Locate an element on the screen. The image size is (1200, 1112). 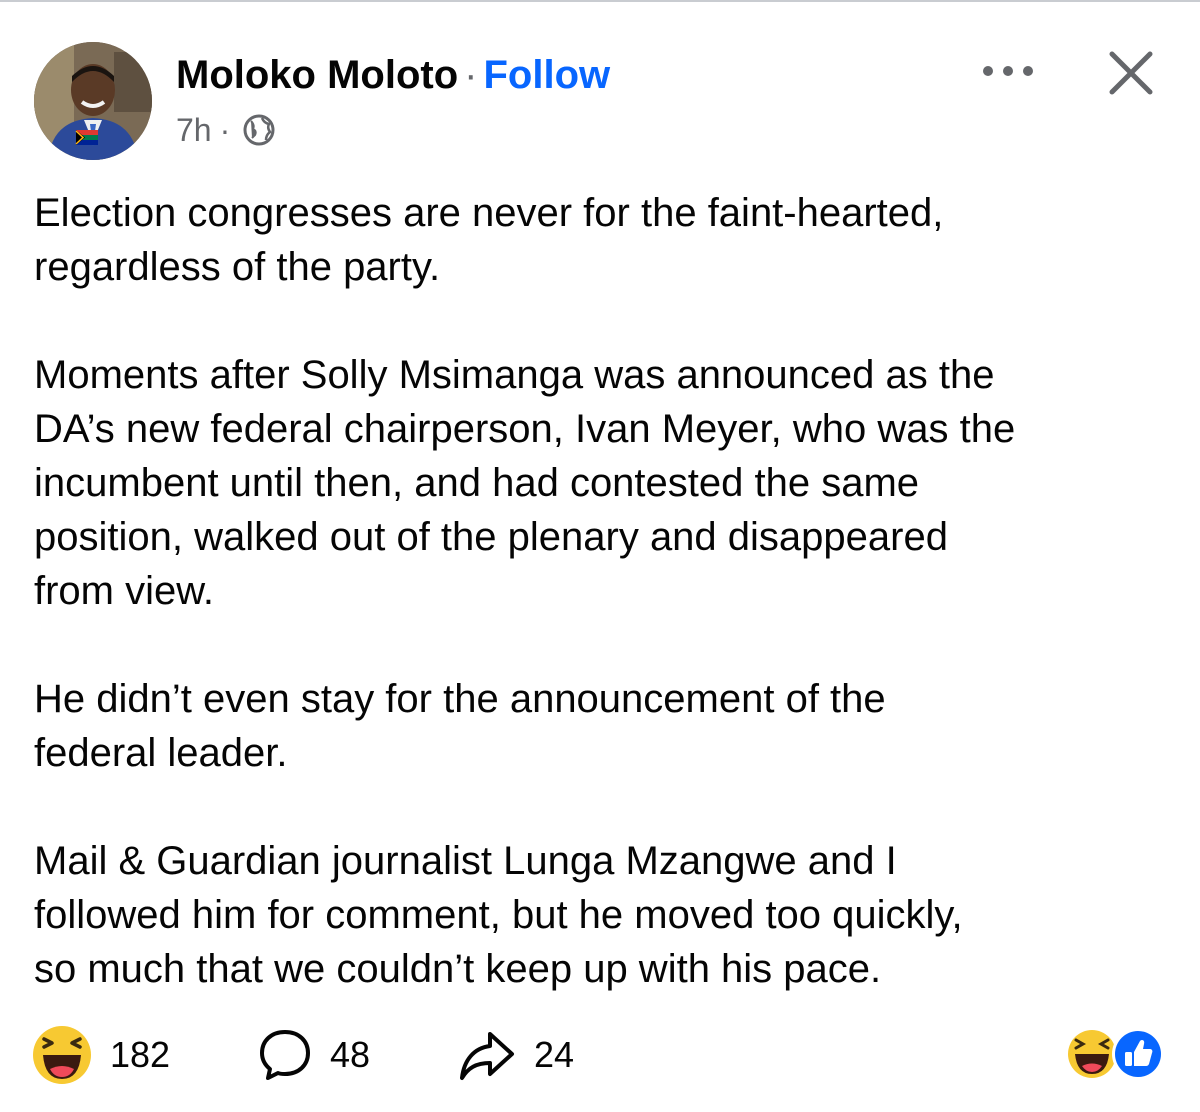
follow-button: Follow is located at coordinates (546, 75).